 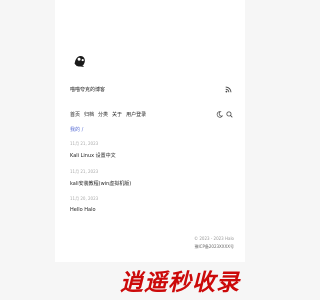 What do you see at coordinates (228, 89) in the screenshot?
I see `rss-icon` at bounding box center [228, 89].